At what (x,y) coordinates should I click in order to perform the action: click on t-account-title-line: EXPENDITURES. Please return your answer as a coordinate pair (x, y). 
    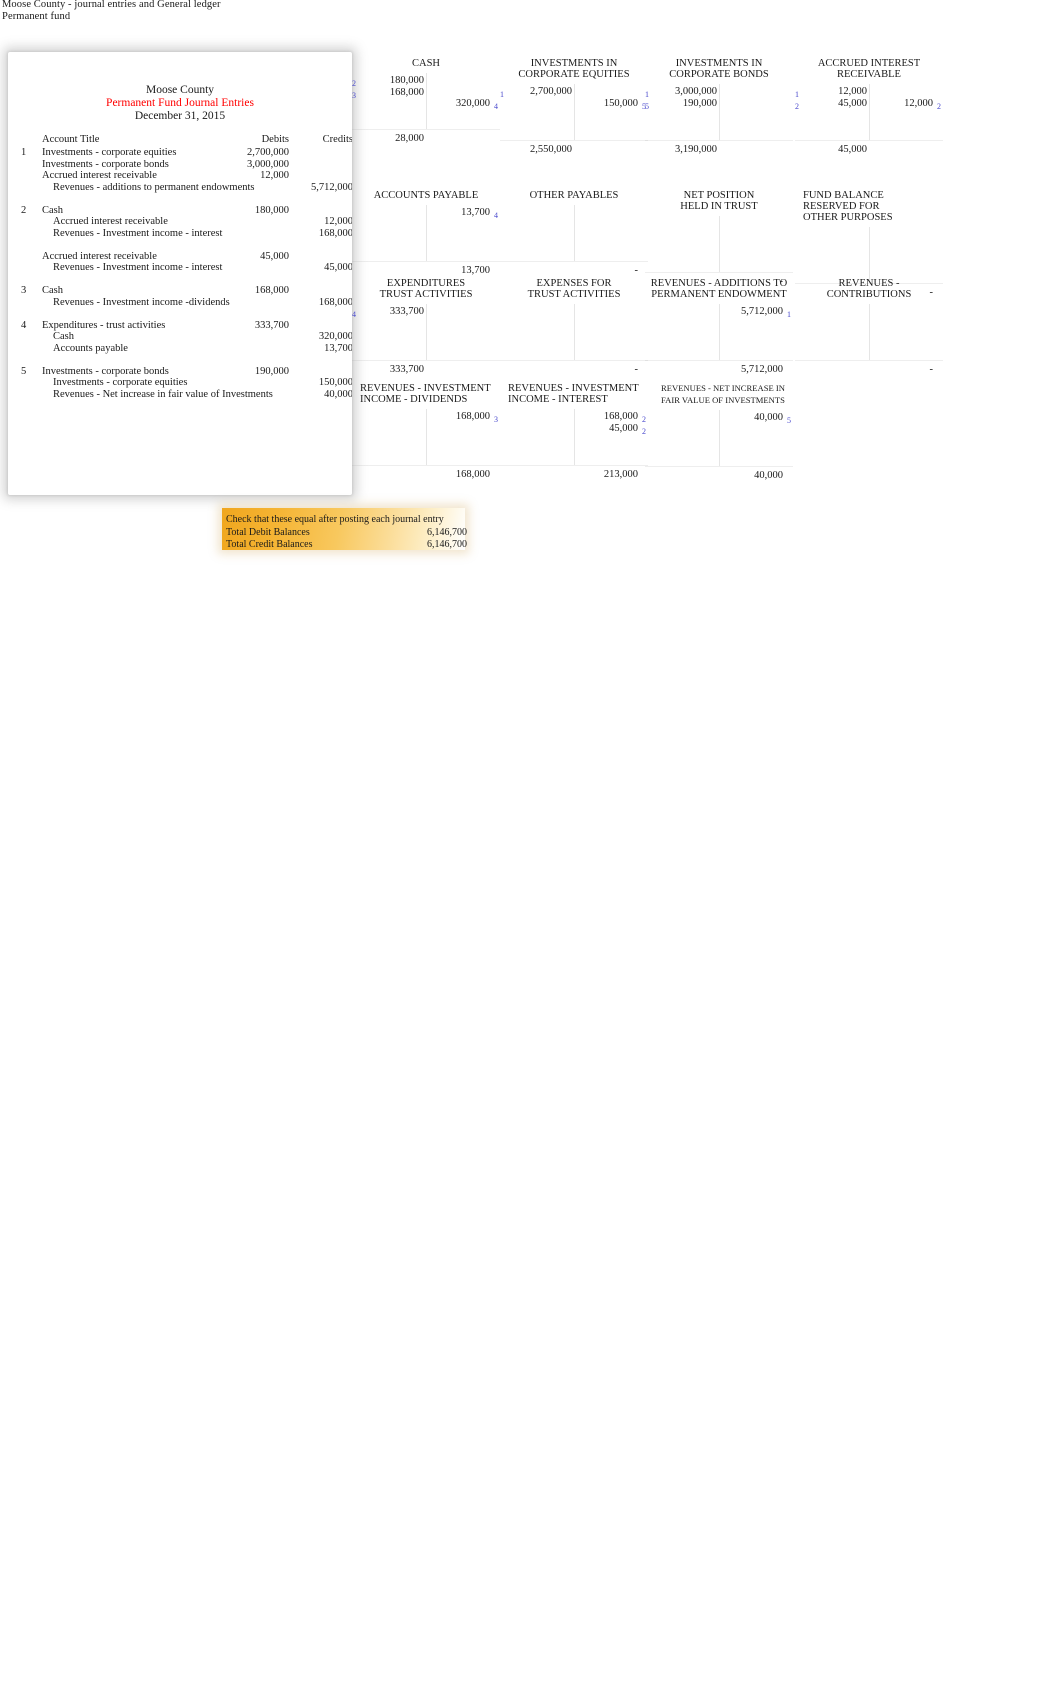
    Looking at the image, I should click on (426, 283).